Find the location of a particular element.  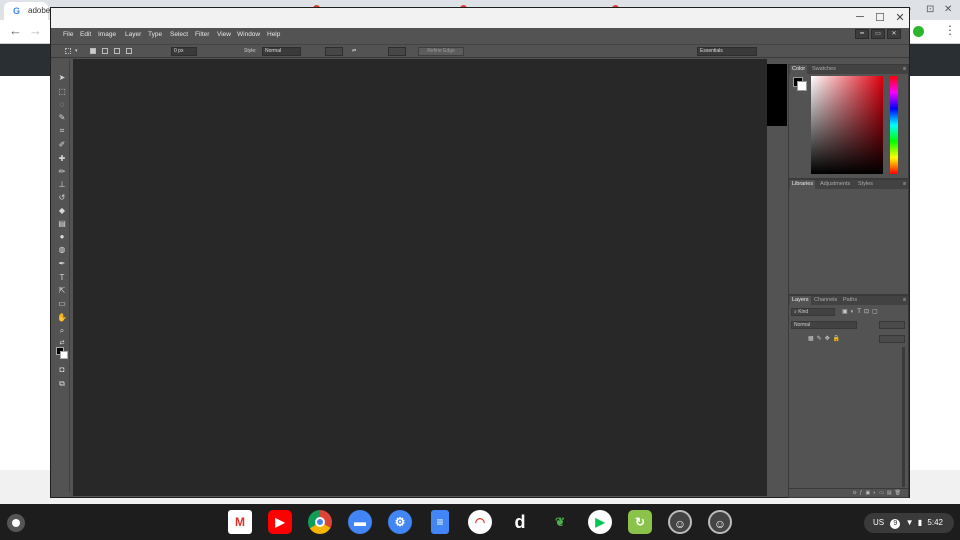

rectangle-tool-icon: ▭ is located at coordinates (62, 303).